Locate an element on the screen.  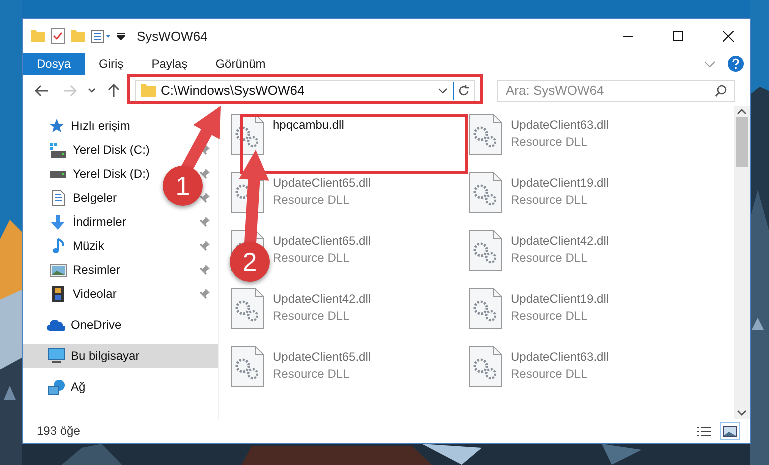
address-field: C:\Windows\SysWOW64 is located at coordinates (305, 91).